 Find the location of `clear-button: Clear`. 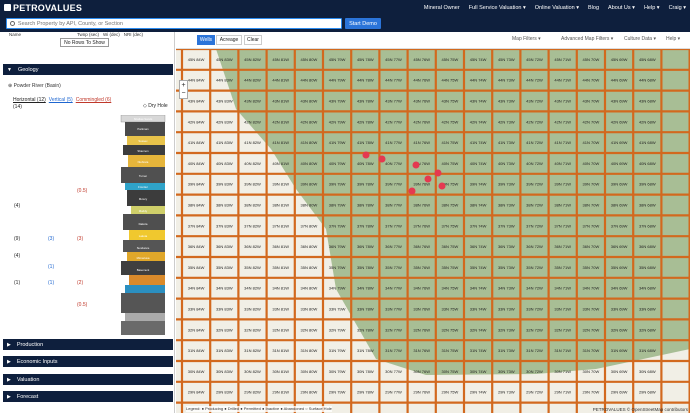

clear-button: Clear is located at coordinates (253, 40).